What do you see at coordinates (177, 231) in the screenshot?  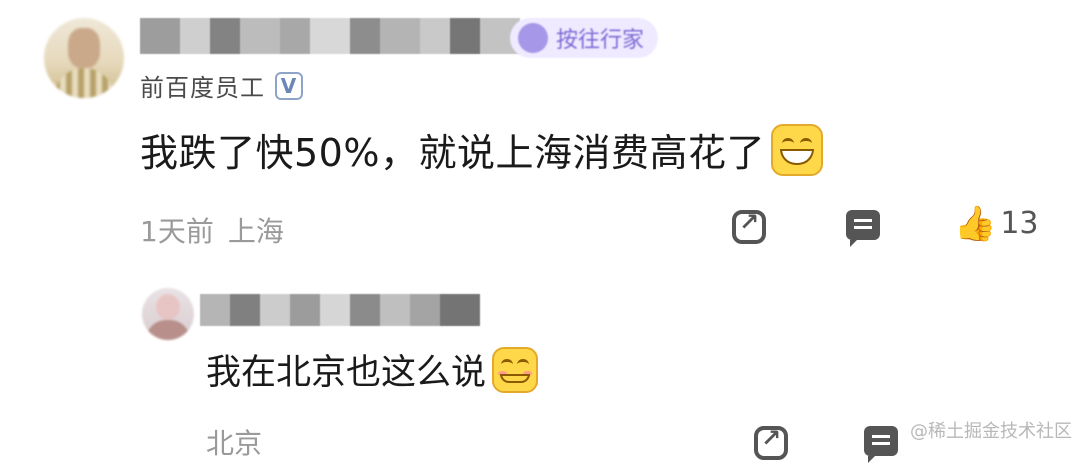 I see `comment-time: 1天前` at bounding box center [177, 231].